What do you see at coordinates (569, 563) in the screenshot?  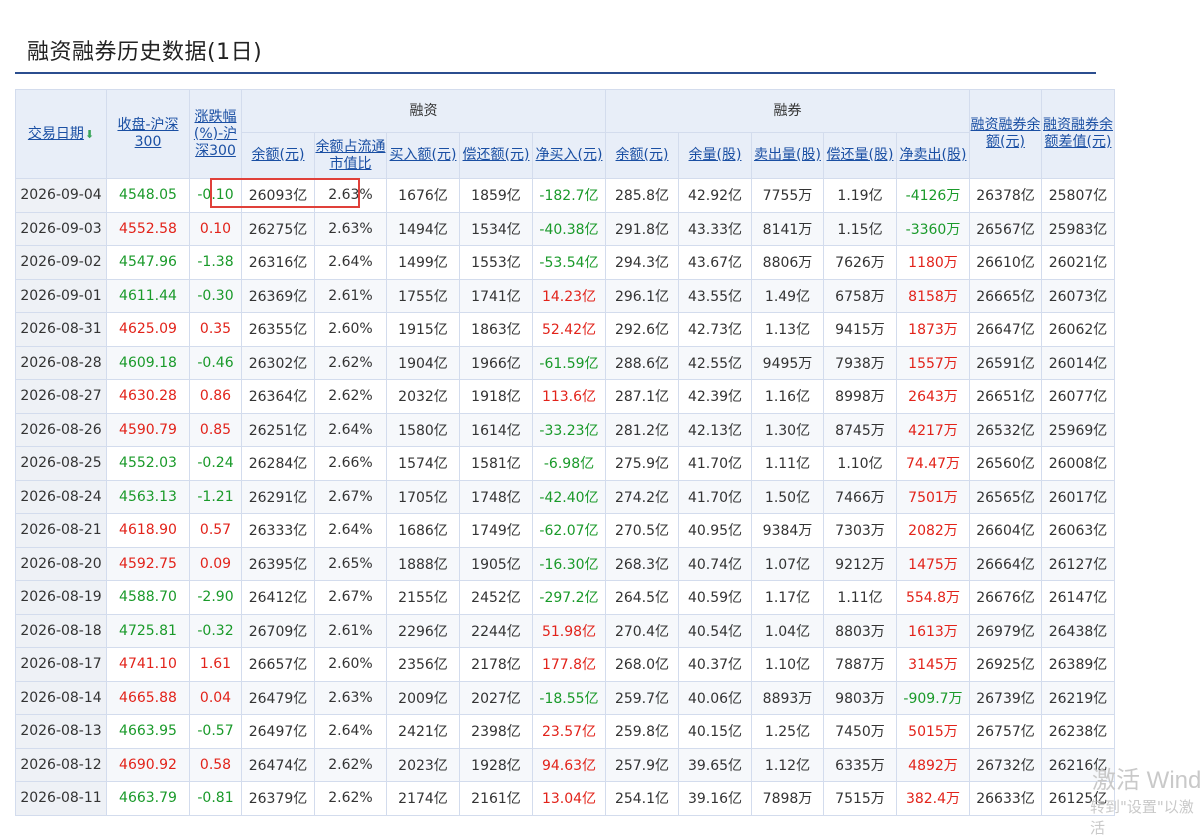 I see `cell-margin-net: -16.30亿` at bounding box center [569, 563].